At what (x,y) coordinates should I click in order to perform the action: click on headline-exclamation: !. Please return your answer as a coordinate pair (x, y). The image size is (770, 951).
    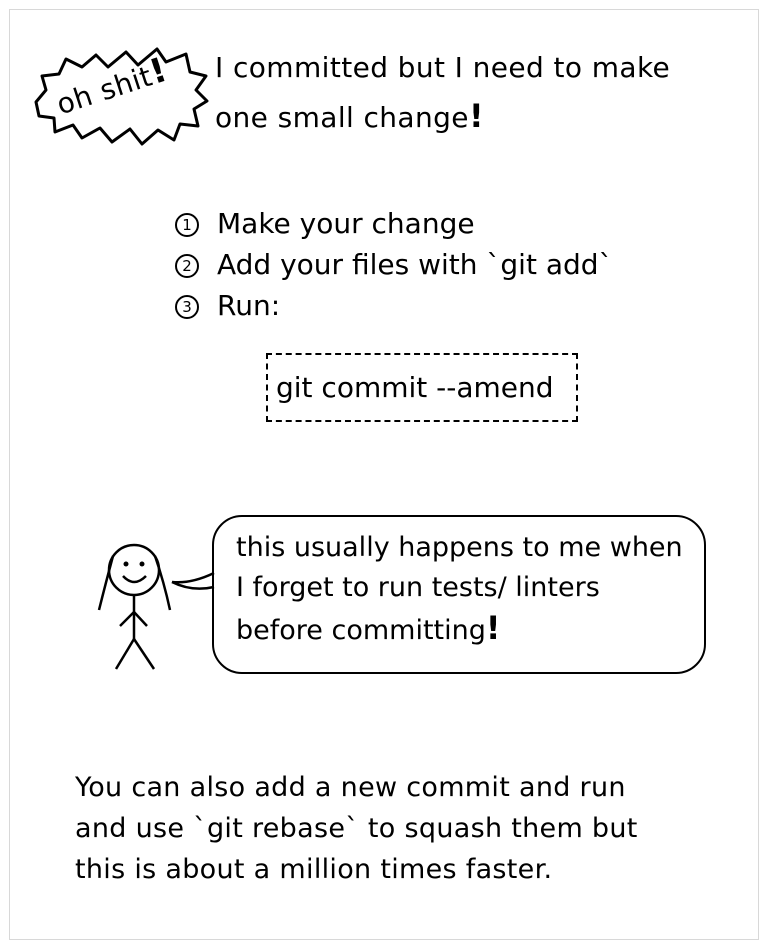
    Looking at the image, I should click on (476, 116).